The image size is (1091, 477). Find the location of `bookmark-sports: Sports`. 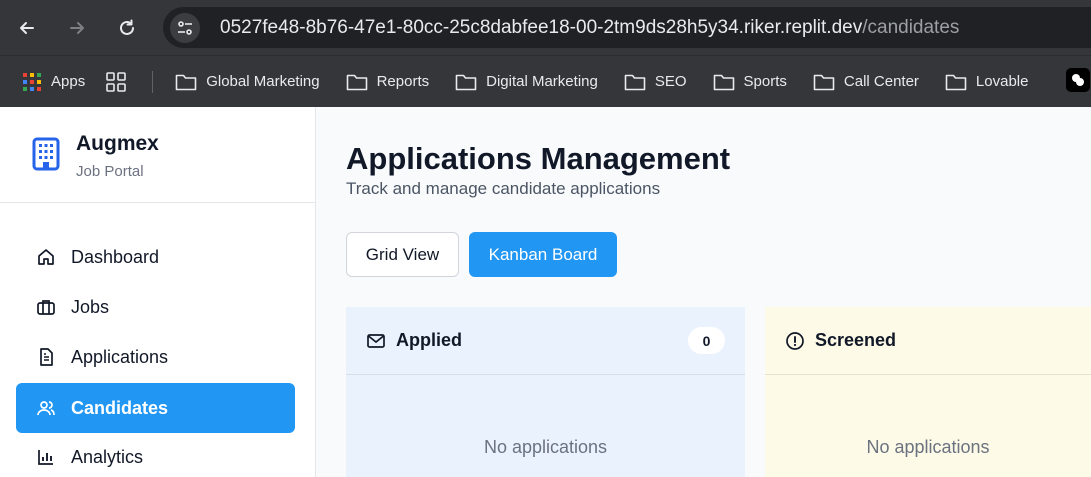

bookmark-sports: Sports is located at coordinates (750, 82).